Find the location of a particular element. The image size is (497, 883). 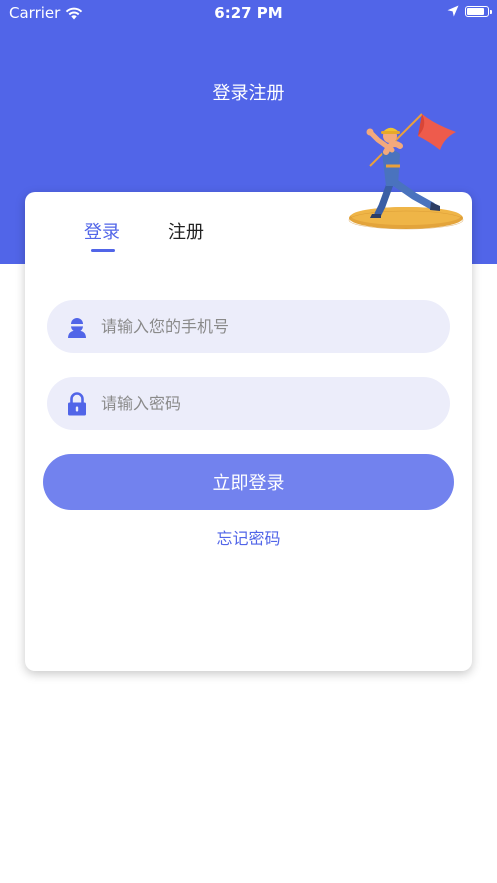

flag-worker-illustration is located at coordinates (406, 171).